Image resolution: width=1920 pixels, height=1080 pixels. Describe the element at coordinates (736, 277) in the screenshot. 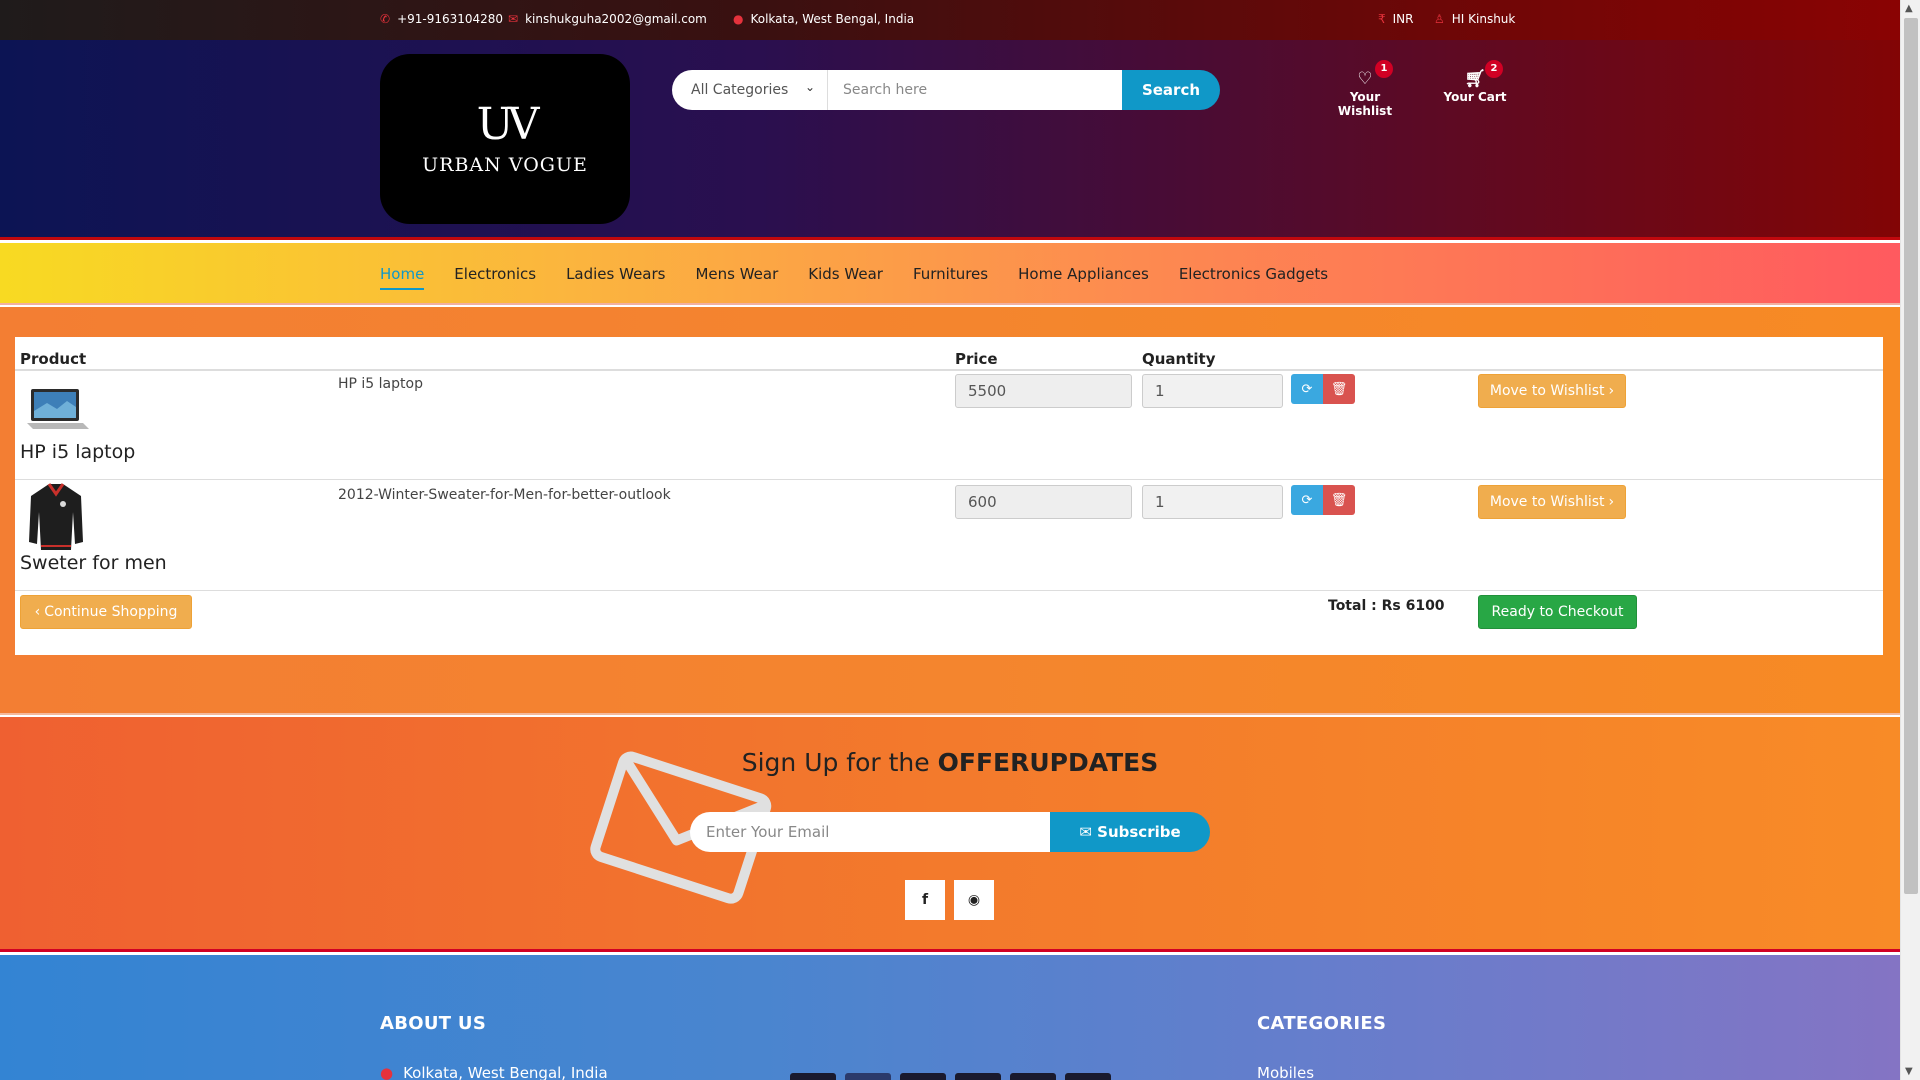

I see `nav-item-mens-wear: Mens Wear` at that location.